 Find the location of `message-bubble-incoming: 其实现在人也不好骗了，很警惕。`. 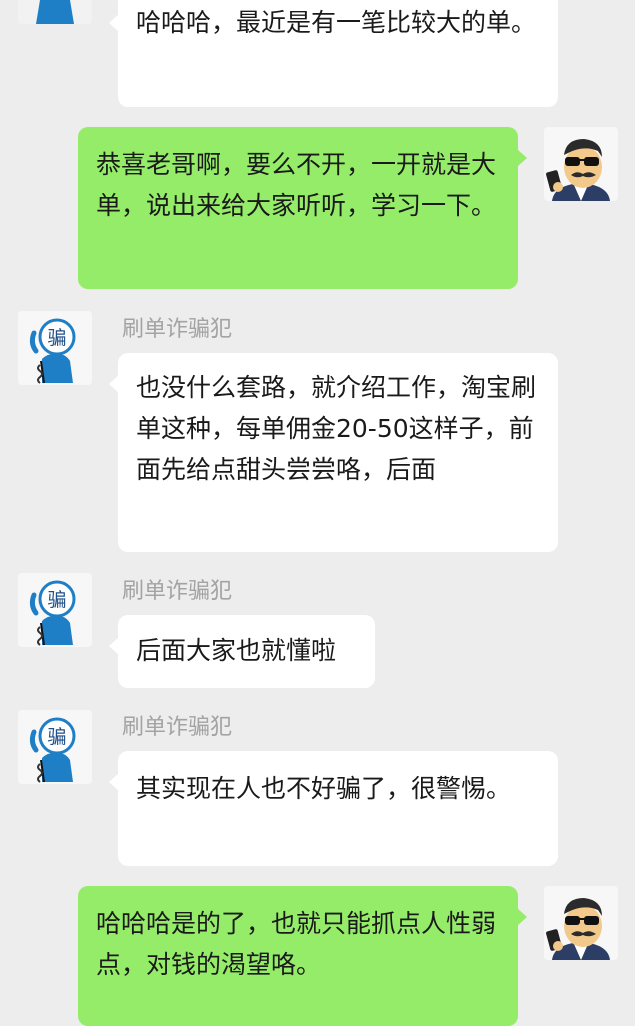

message-bubble-incoming: 其实现在人也不好骗了，很警惕。 is located at coordinates (333, 808).